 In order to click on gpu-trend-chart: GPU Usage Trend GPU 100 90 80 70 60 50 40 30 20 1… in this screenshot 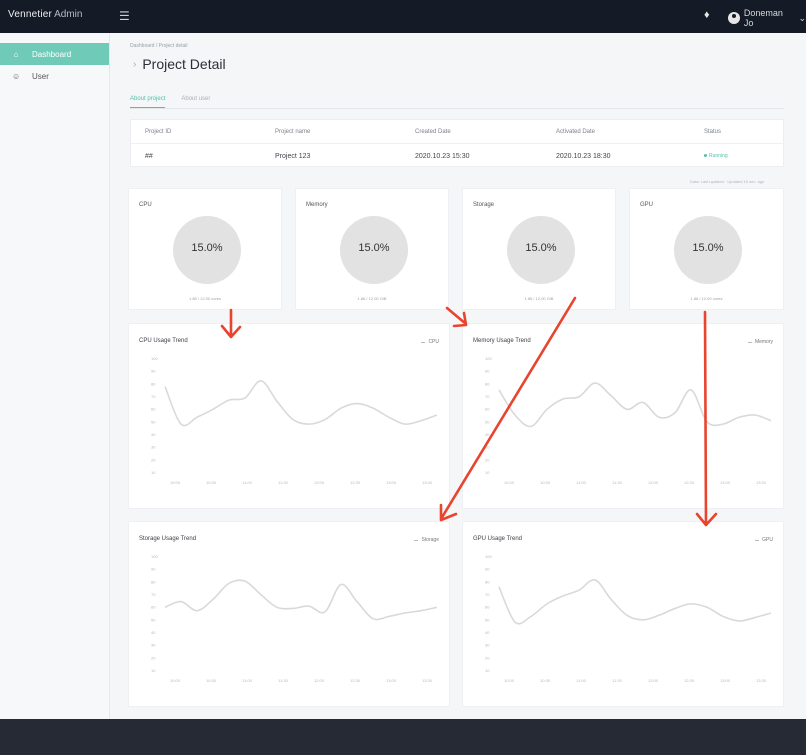, I will do `click(623, 614)`.